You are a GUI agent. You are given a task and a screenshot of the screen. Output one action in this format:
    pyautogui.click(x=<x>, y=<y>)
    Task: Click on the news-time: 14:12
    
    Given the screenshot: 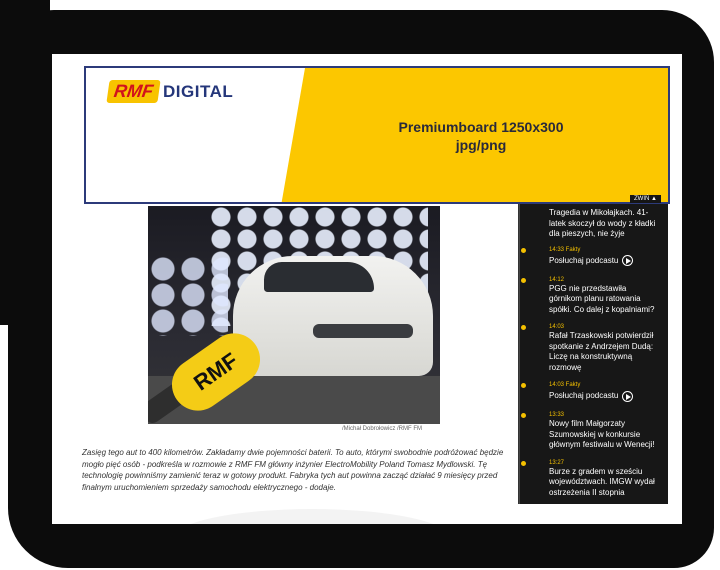 What is the action you would take?
    pyautogui.click(x=557, y=279)
    